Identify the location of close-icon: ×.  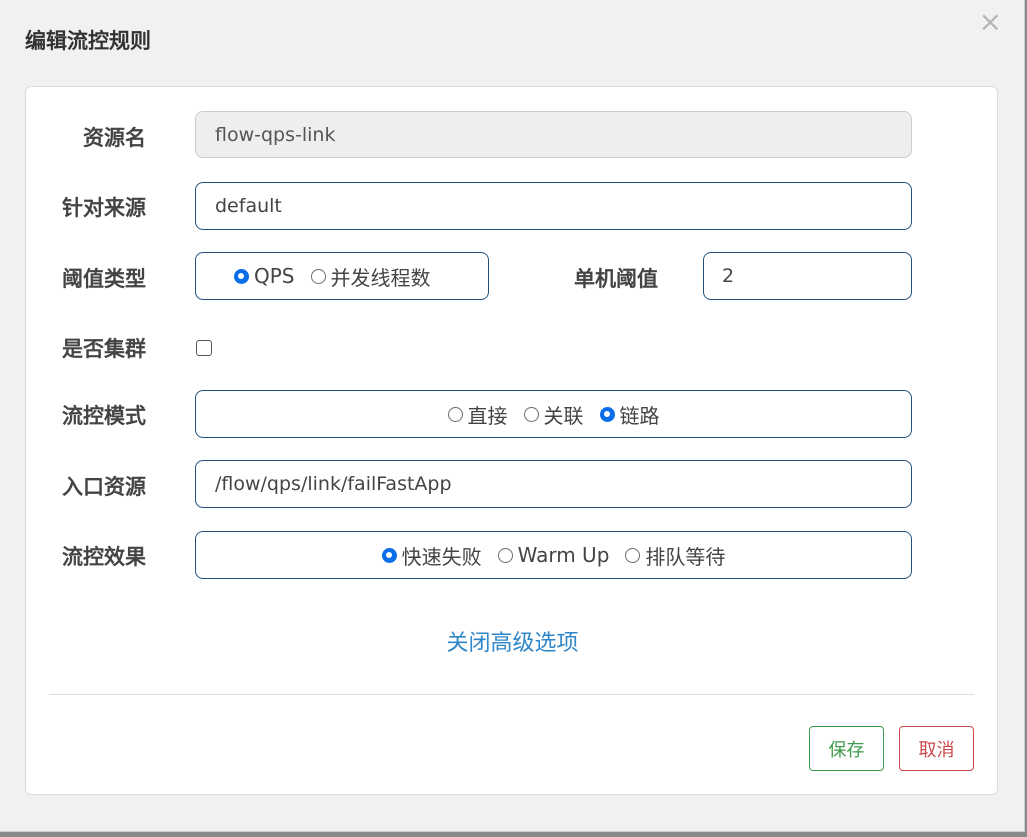
(990, 22).